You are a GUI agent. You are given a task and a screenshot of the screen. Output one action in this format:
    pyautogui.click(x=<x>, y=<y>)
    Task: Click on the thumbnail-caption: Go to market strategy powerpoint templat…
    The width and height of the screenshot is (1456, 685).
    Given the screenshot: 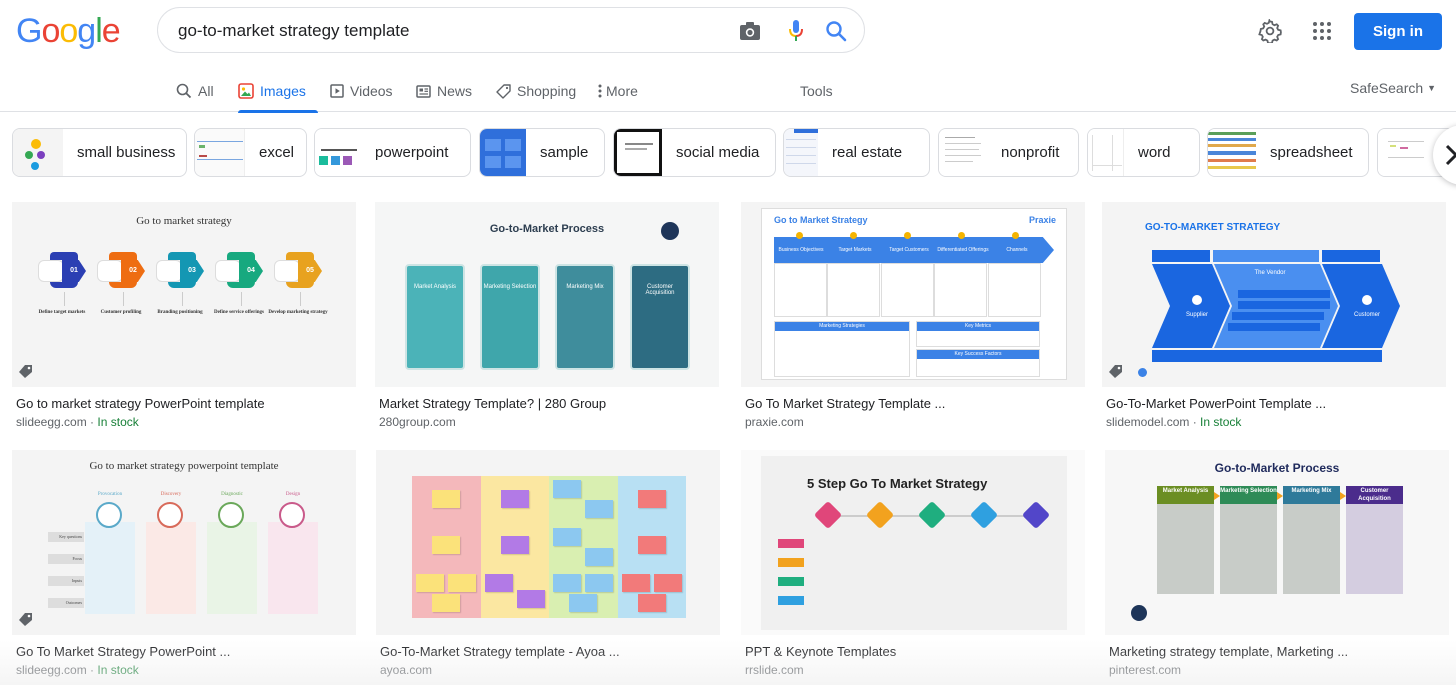 What is the action you would take?
    pyautogui.click(x=184, y=466)
    